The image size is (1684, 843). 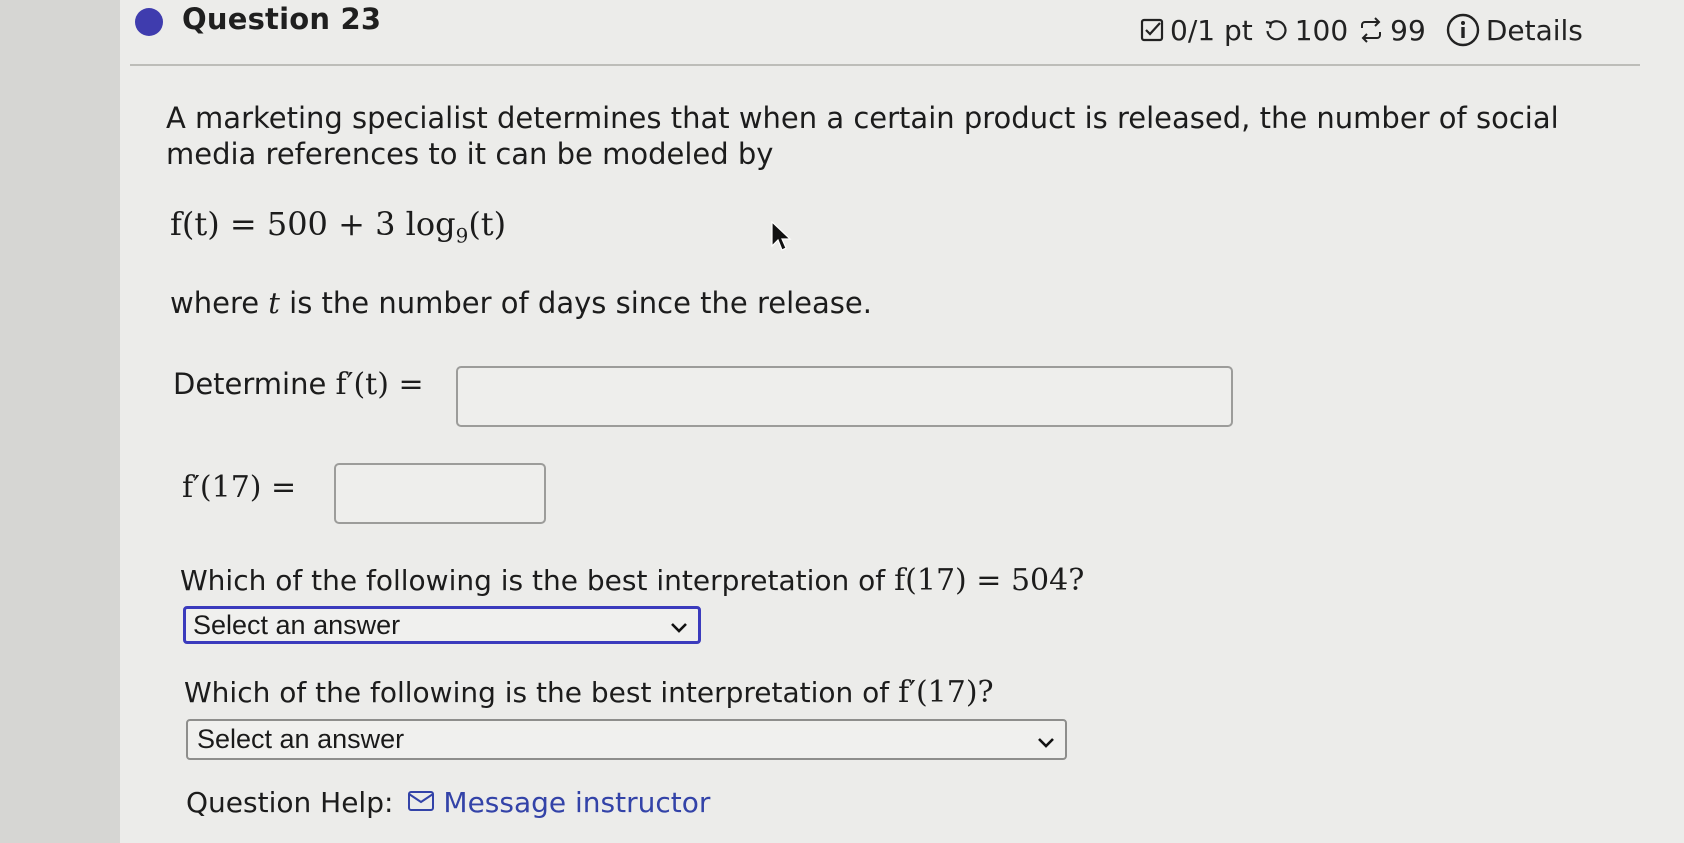 I want to click on attempts-count: 99, so click(x=1408, y=30).